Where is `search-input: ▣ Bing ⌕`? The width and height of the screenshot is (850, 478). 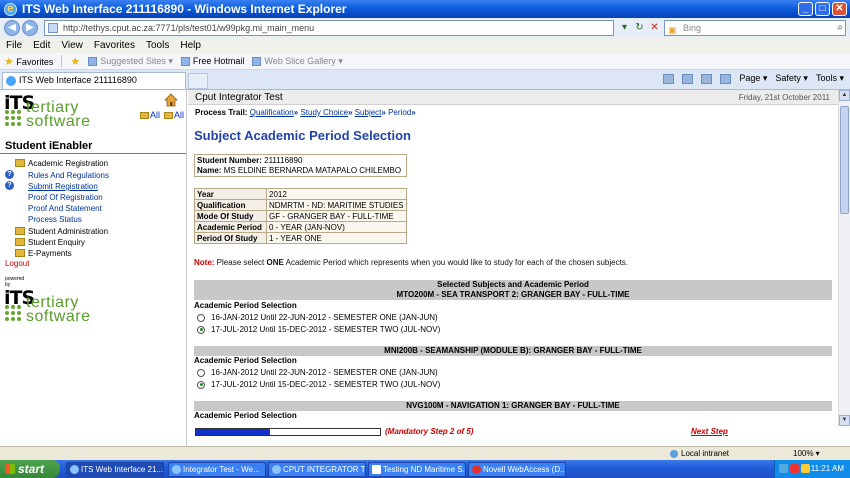
search-input: ▣ Bing ⌕ is located at coordinates (755, 28).